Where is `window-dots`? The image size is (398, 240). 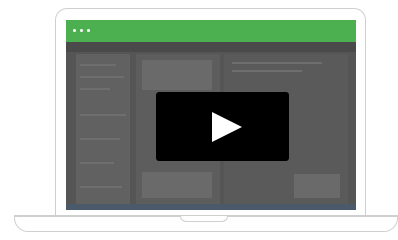
window-dots is located at coordinates (81, 30).